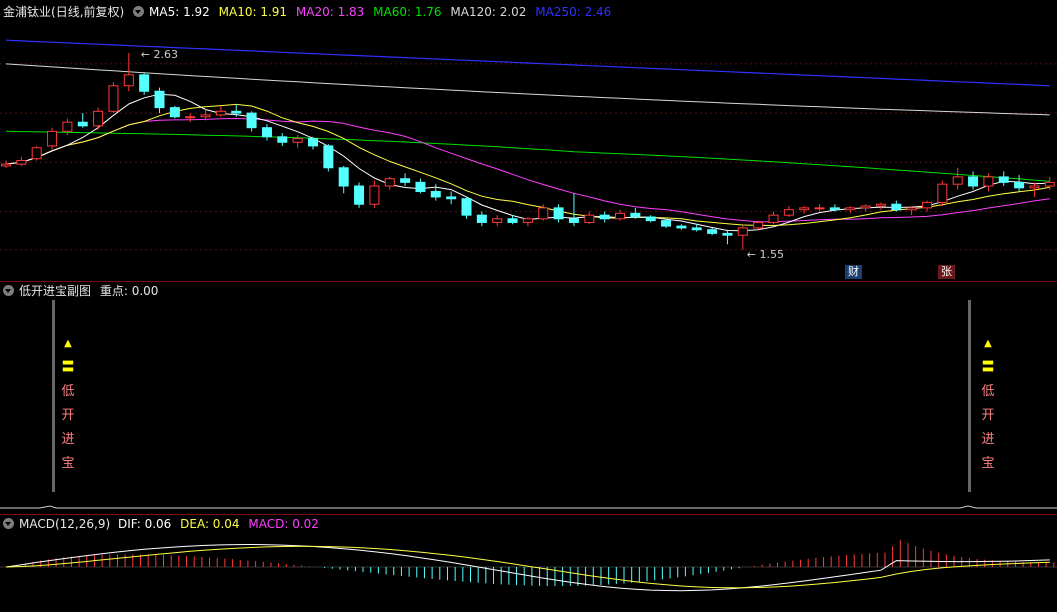  Describe the element at coordinates (68, 404) in the screenshot. I see `signal-label-left: ▲ 〓 低 开 进 宝` at that location.